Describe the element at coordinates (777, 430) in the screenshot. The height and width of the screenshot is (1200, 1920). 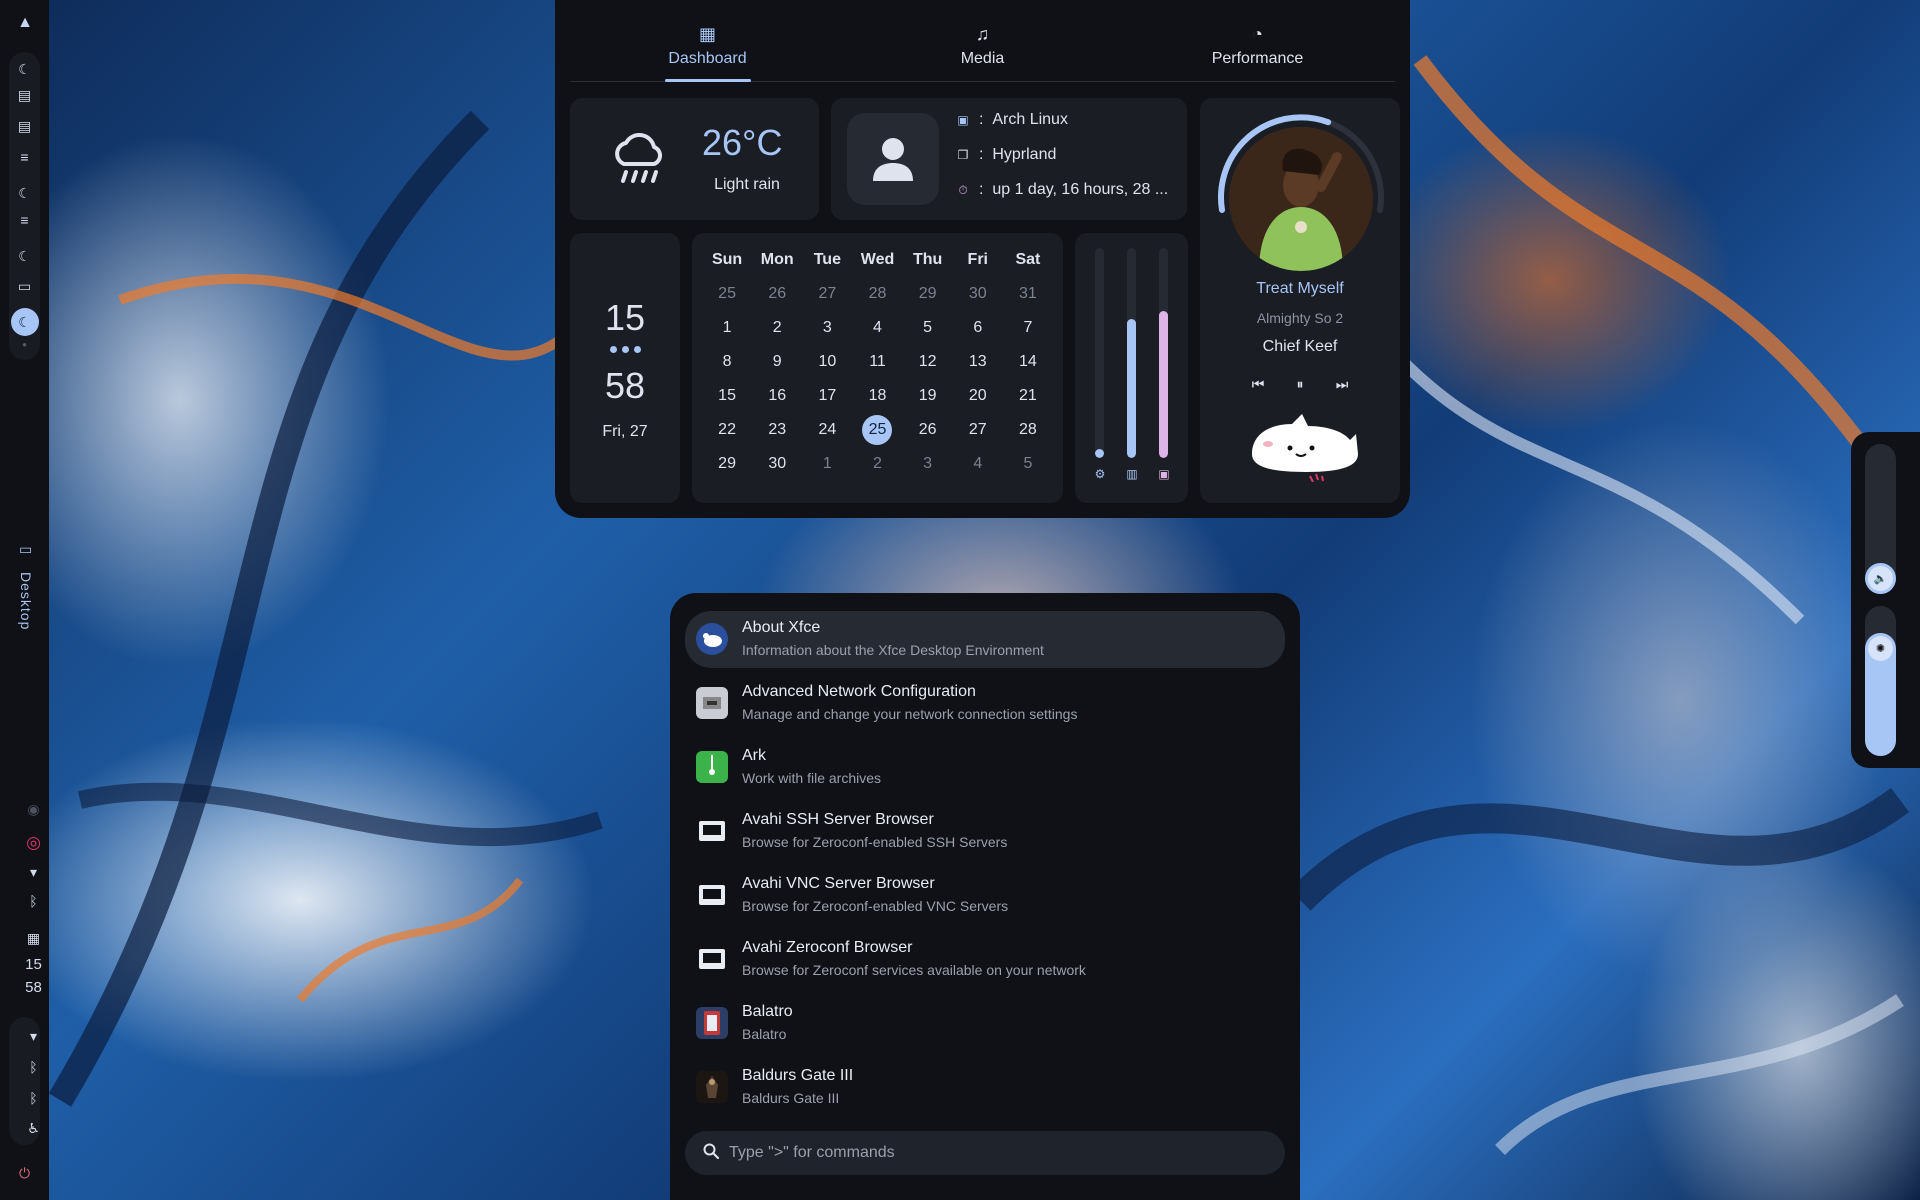
I see `calendar-day: 23` at that location.